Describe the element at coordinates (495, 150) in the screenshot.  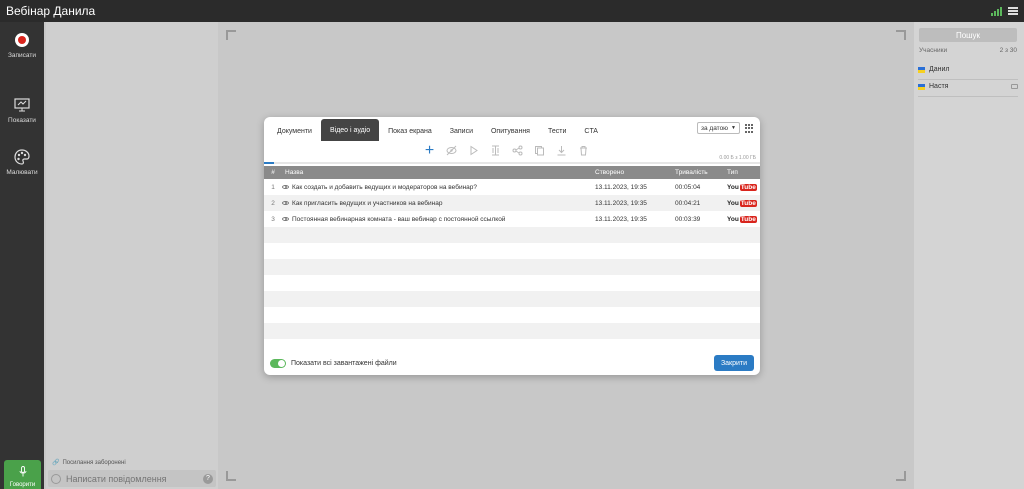
I see `rename-icon` at that location.